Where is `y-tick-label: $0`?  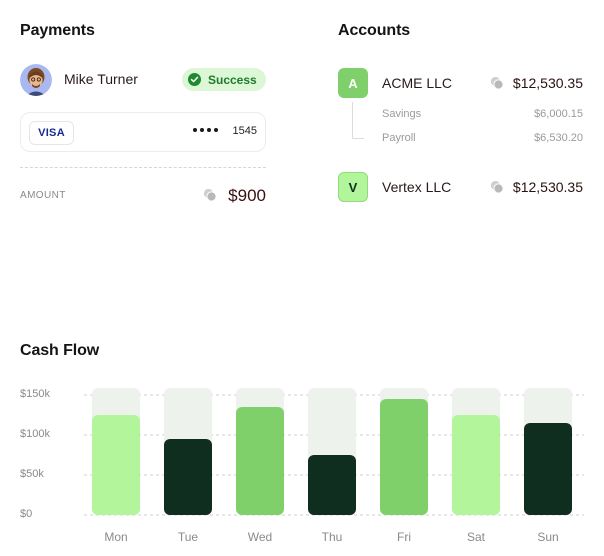 y-tick-label: $0 is located at coordinates (26, 514).